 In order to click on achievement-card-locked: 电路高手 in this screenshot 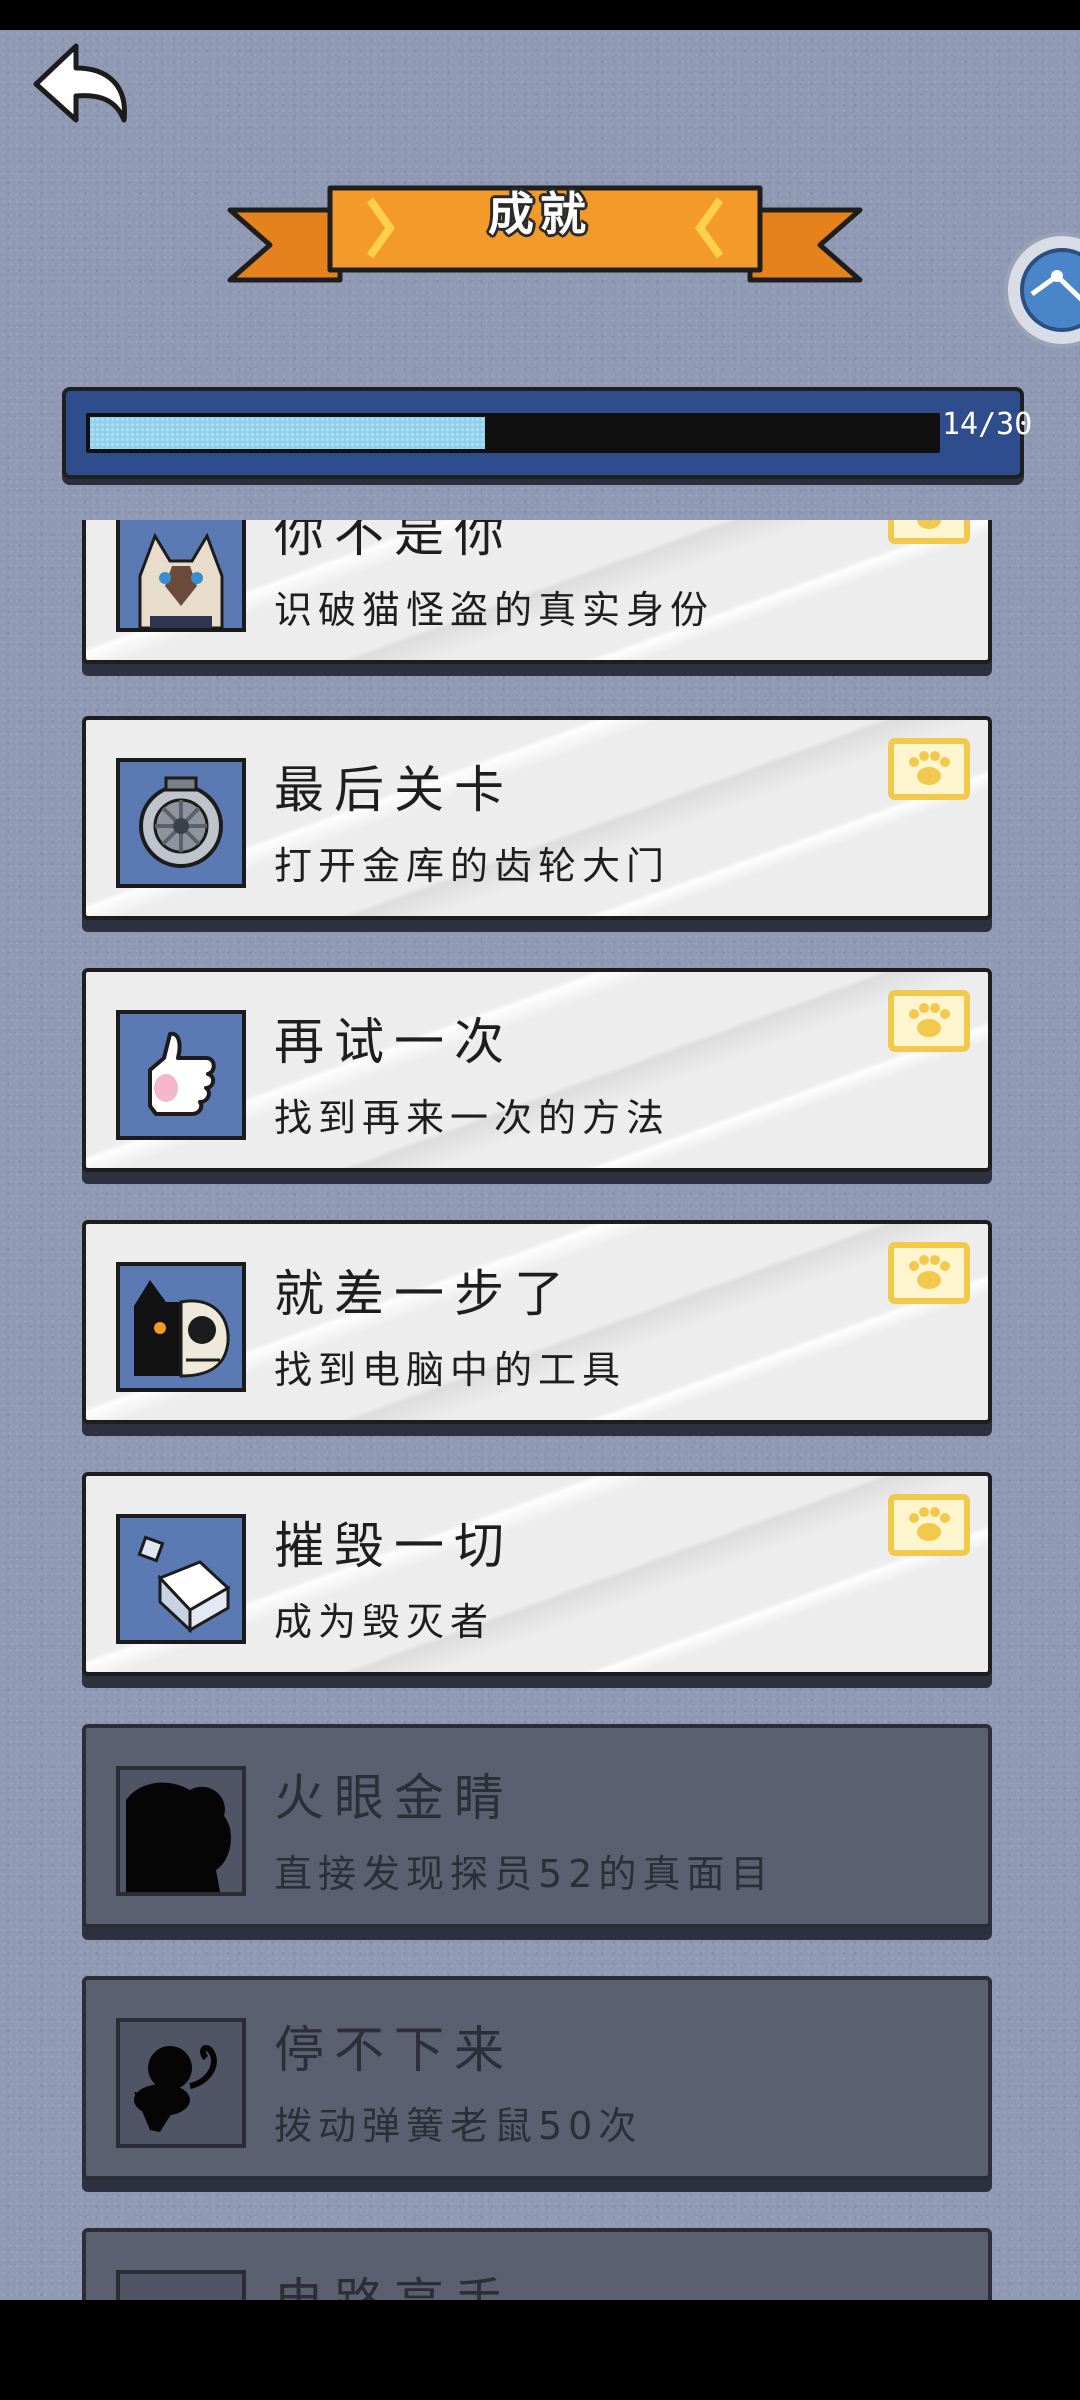, I will do `click(537, 2264)`.